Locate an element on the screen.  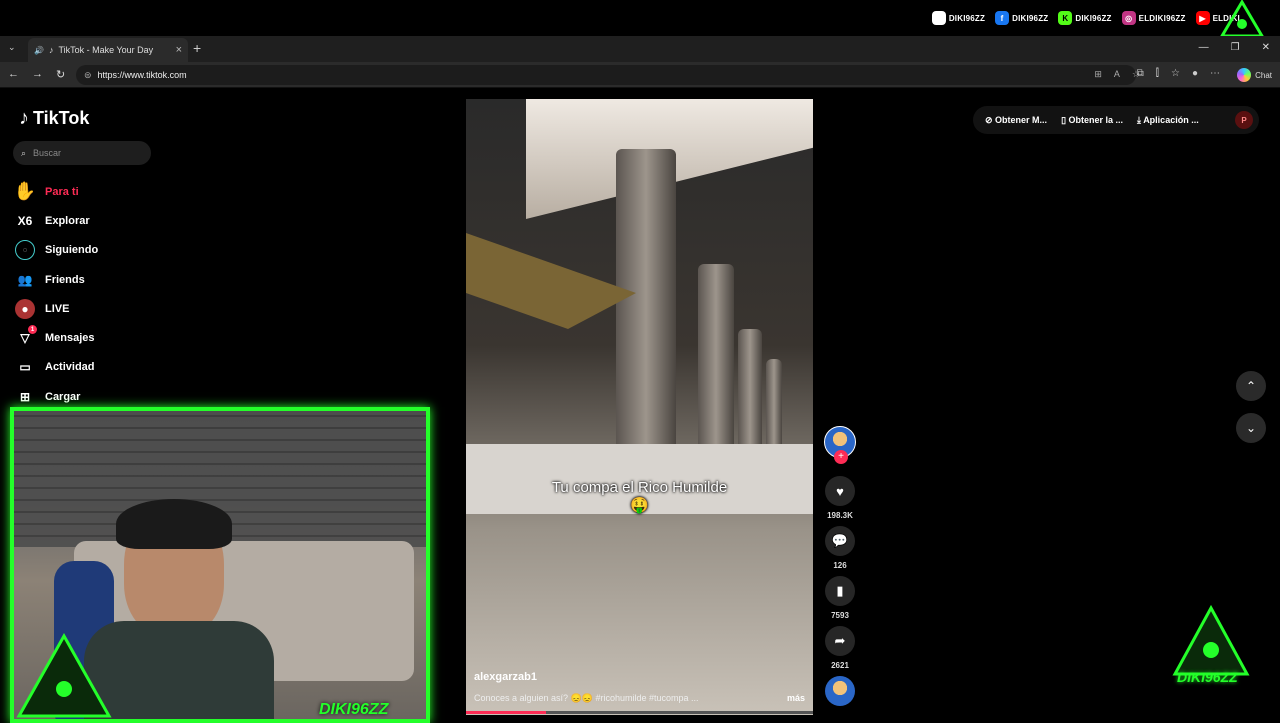
social-tiktok: ♪ DIKI96ZZ is located at coordinates (958, 18).